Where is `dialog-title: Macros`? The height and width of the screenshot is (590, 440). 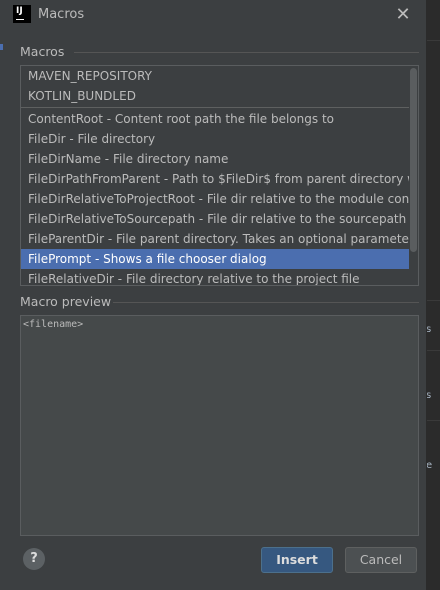
dialog-title: Macros is located at coordinates (61, 14).